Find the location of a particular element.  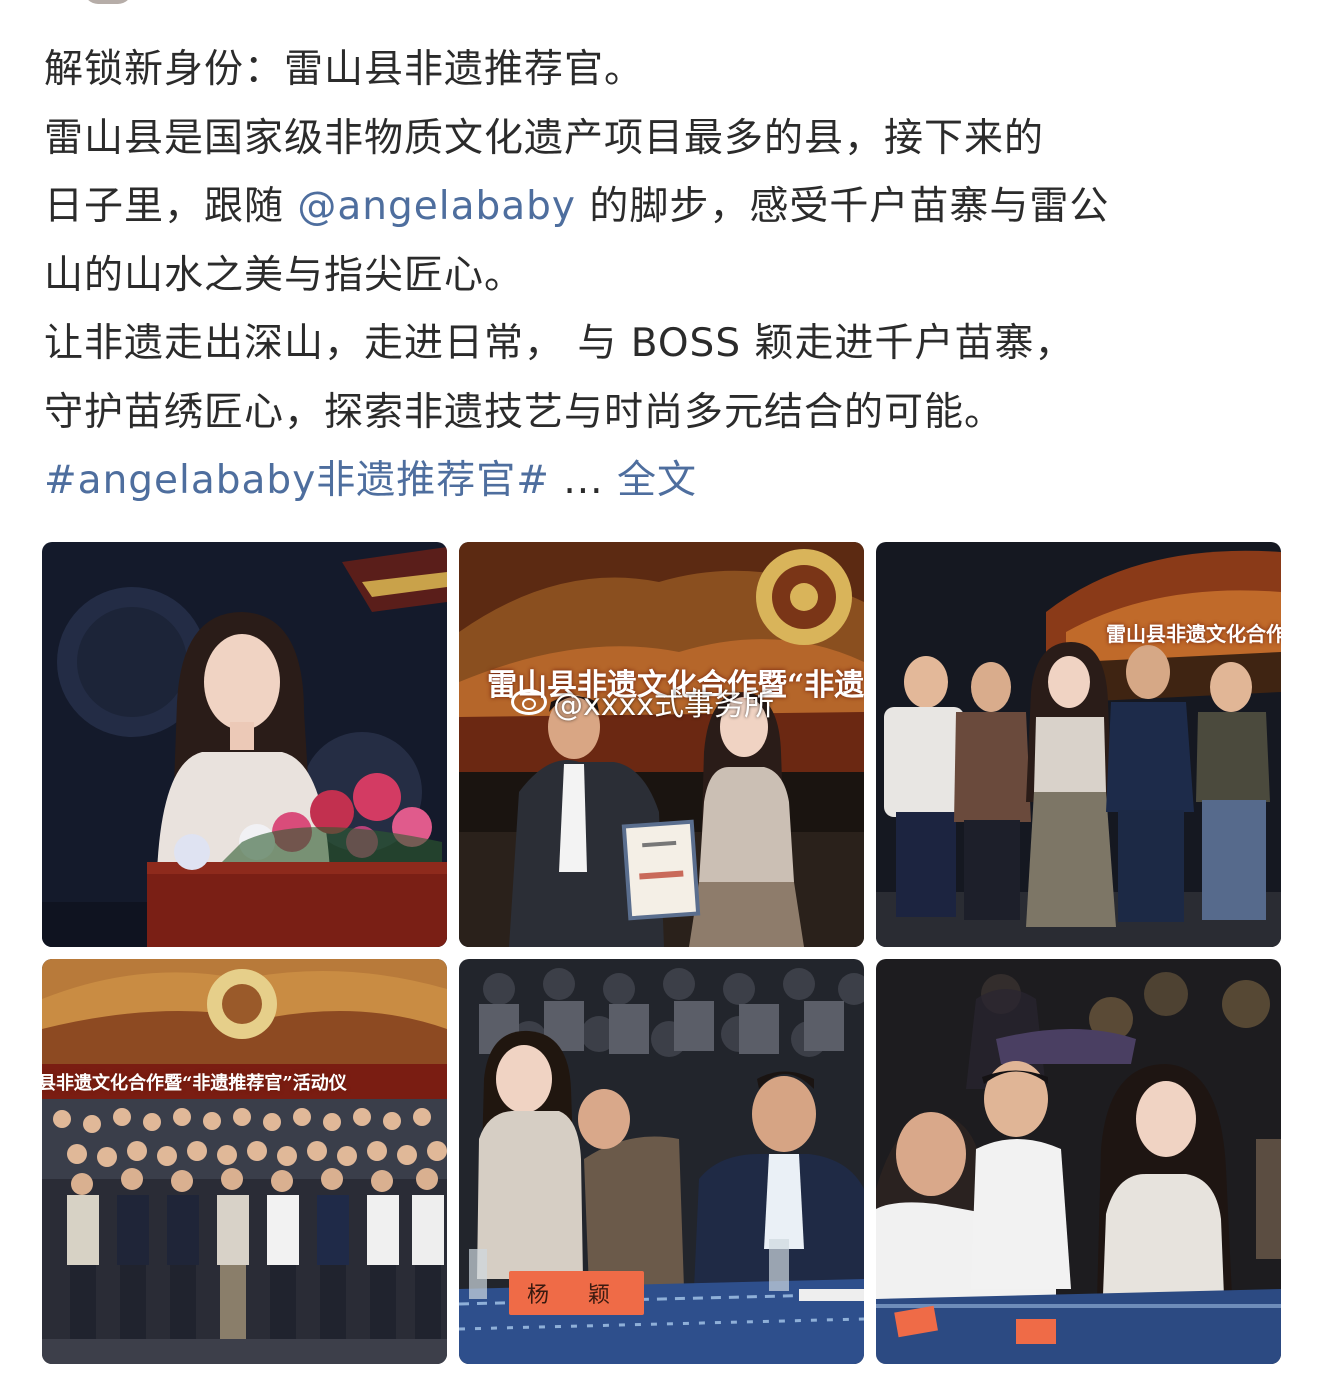

watermark: @xxxx式事务所 is located at coordinates (642, 702).